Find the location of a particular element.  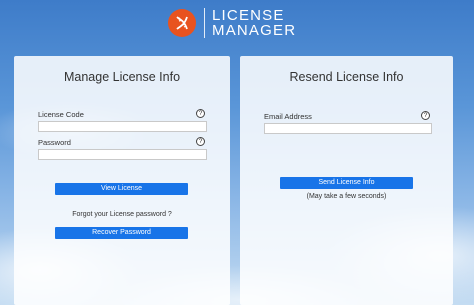

email-address-input is located at coordinates (348, 128).